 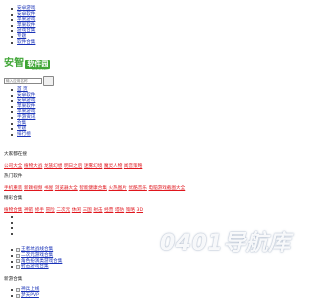 What do you see at coordinates (33, 258) in the screenshot?
I see `app-collection-list: 王者坑战线合集 二次元游戏合集 角色扮演类游戏合集 射击游戏合集` at bounding box center [33, 258].